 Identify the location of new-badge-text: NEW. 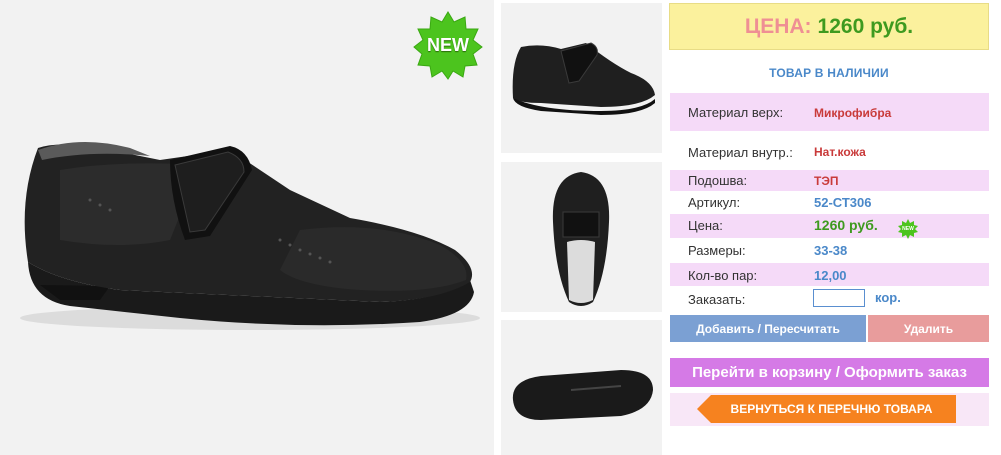
(448, 44).